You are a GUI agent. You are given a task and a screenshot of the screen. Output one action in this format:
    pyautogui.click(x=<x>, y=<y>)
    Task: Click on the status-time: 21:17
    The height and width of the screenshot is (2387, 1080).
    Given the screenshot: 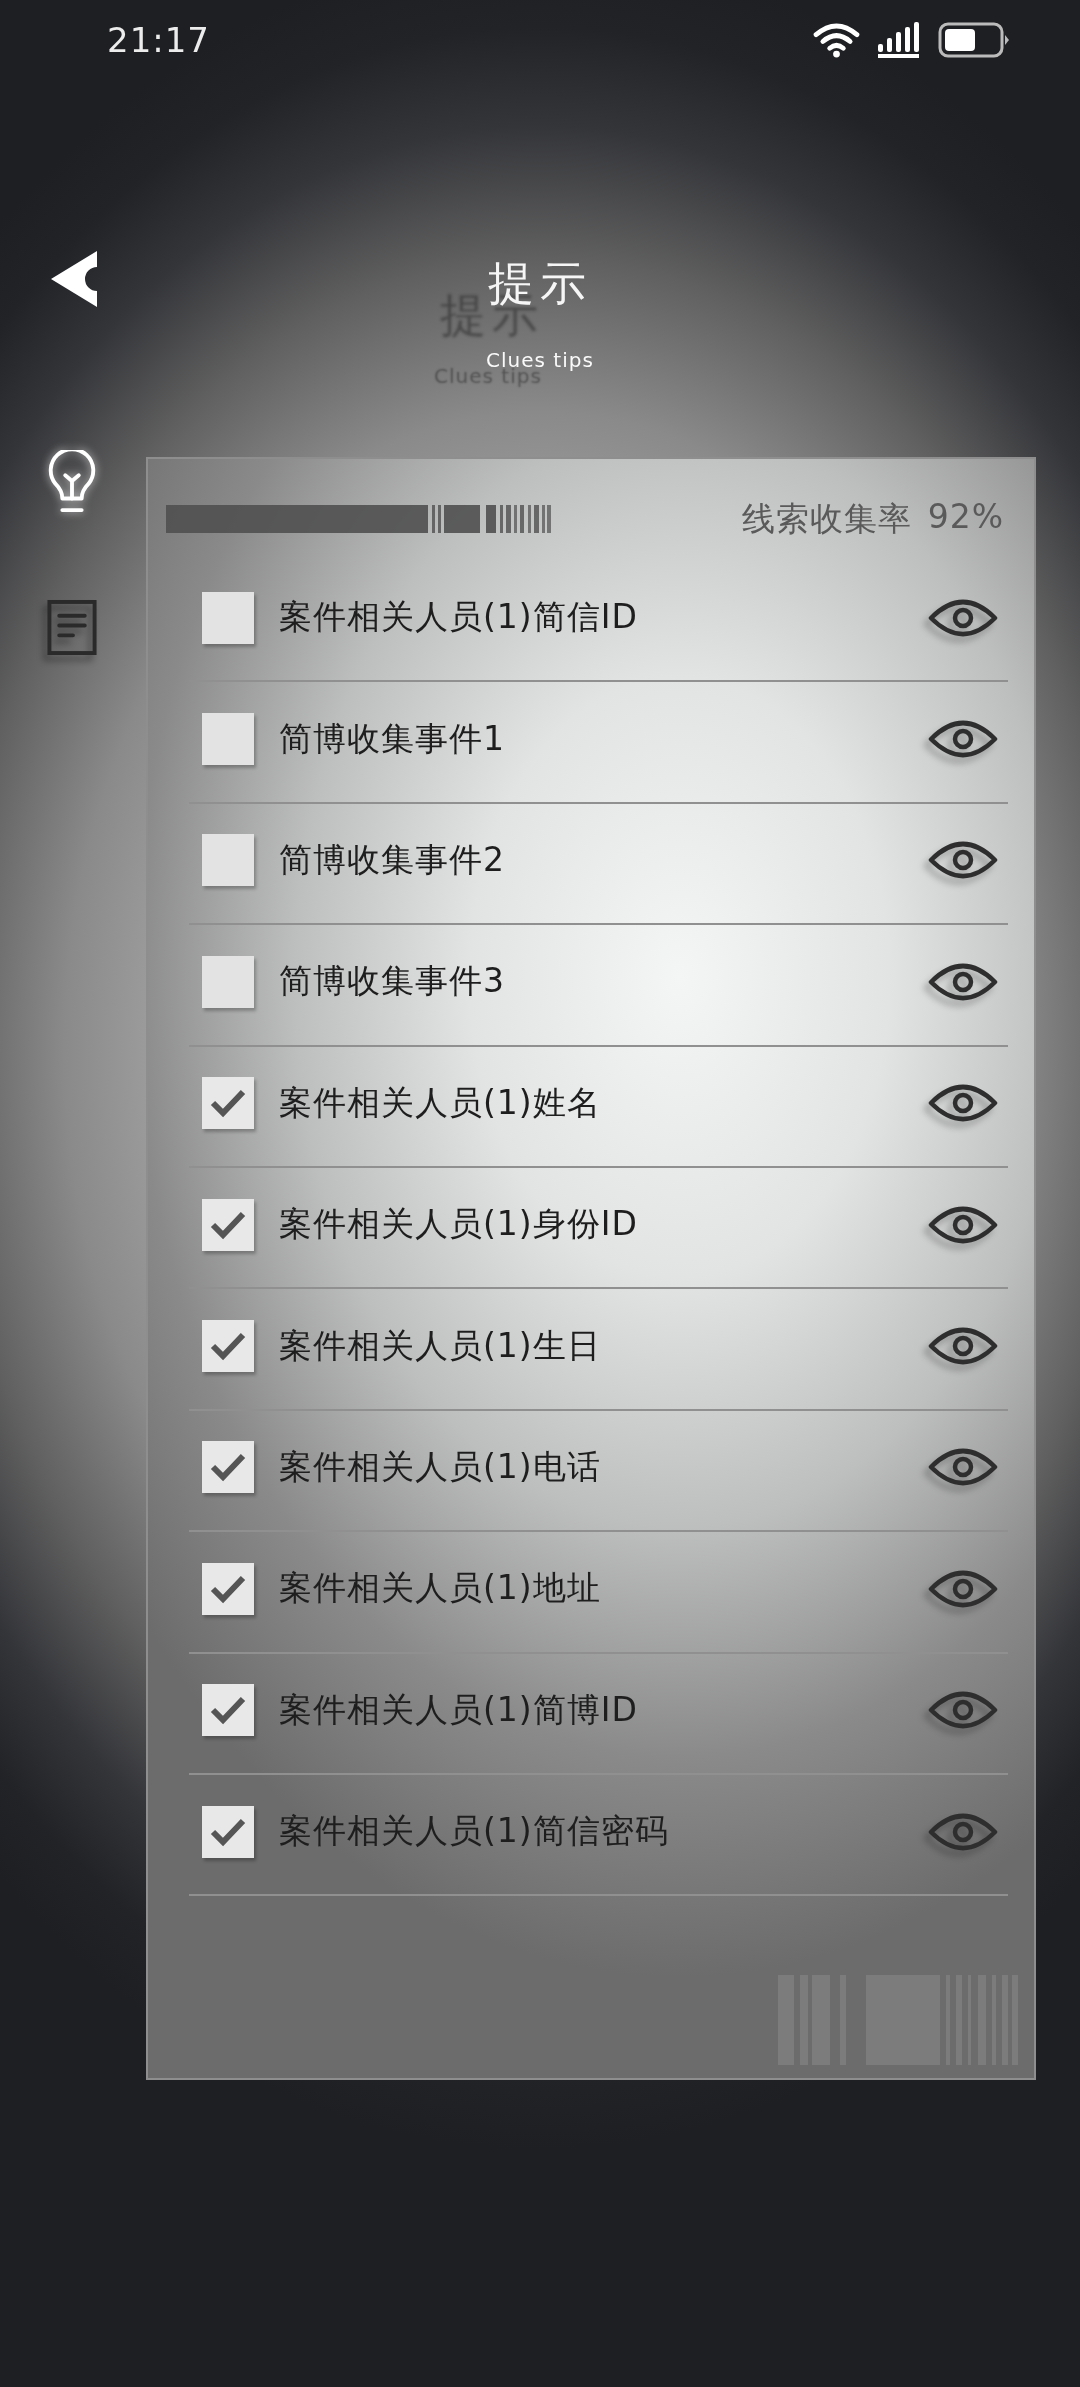 What is the action you would take?
    pyautogui.click(x=158, y=40)
    